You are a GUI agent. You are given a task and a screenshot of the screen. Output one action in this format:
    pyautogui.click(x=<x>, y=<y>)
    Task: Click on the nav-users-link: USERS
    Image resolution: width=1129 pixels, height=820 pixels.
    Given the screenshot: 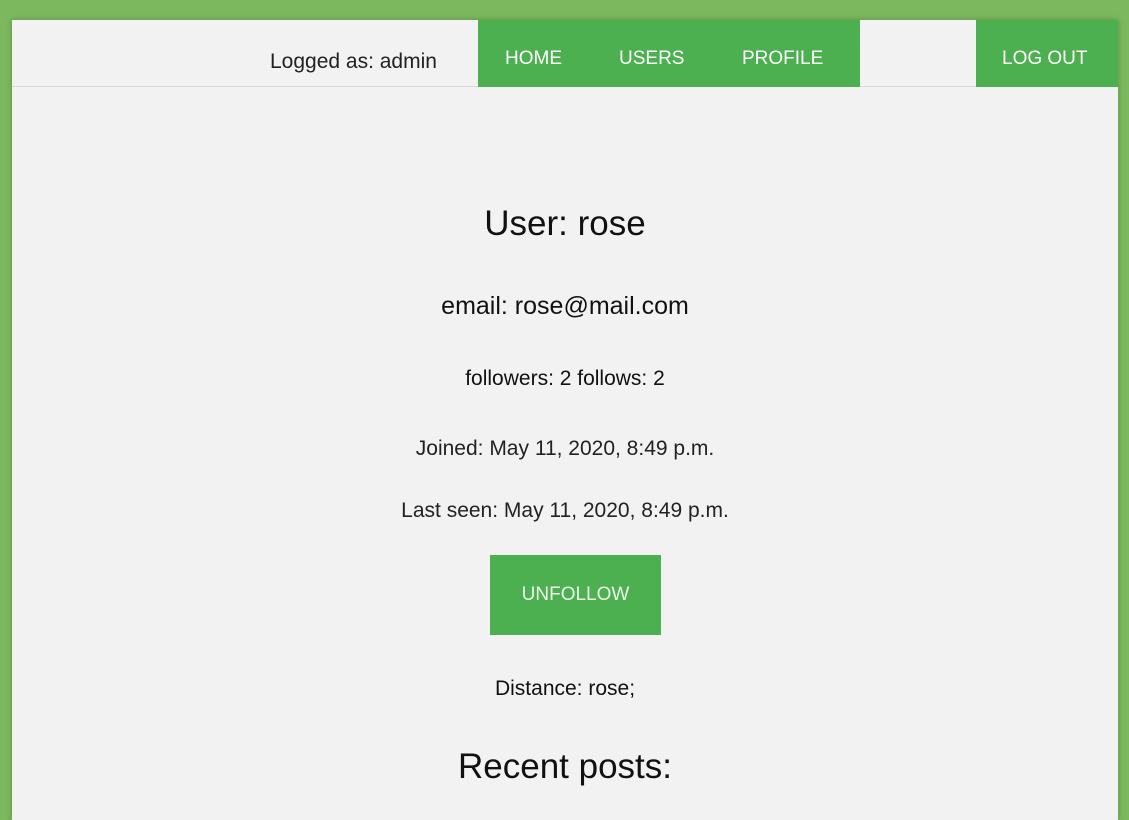 What is the action you would take?
    pyautogui.click(x=651, y=59)
    